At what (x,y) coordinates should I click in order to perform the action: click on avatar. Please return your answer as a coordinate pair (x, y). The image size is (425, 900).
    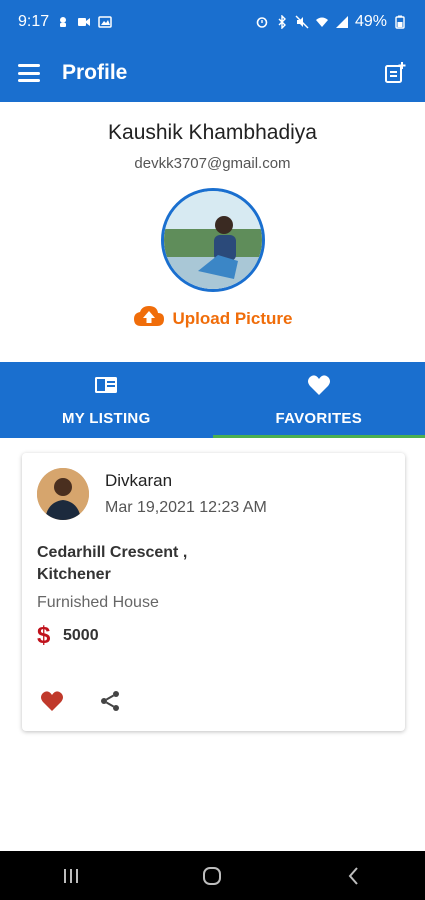
    Looking at the image, I should click on (63, 494).